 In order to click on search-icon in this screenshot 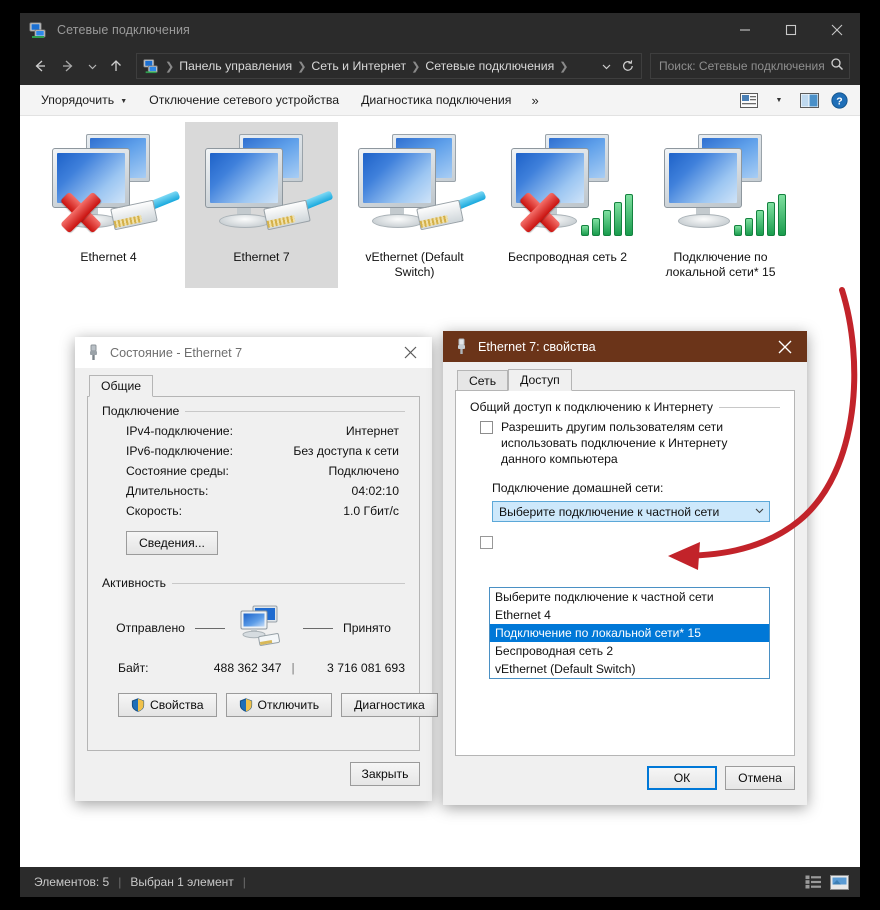, I will do `click(837, 66)`.